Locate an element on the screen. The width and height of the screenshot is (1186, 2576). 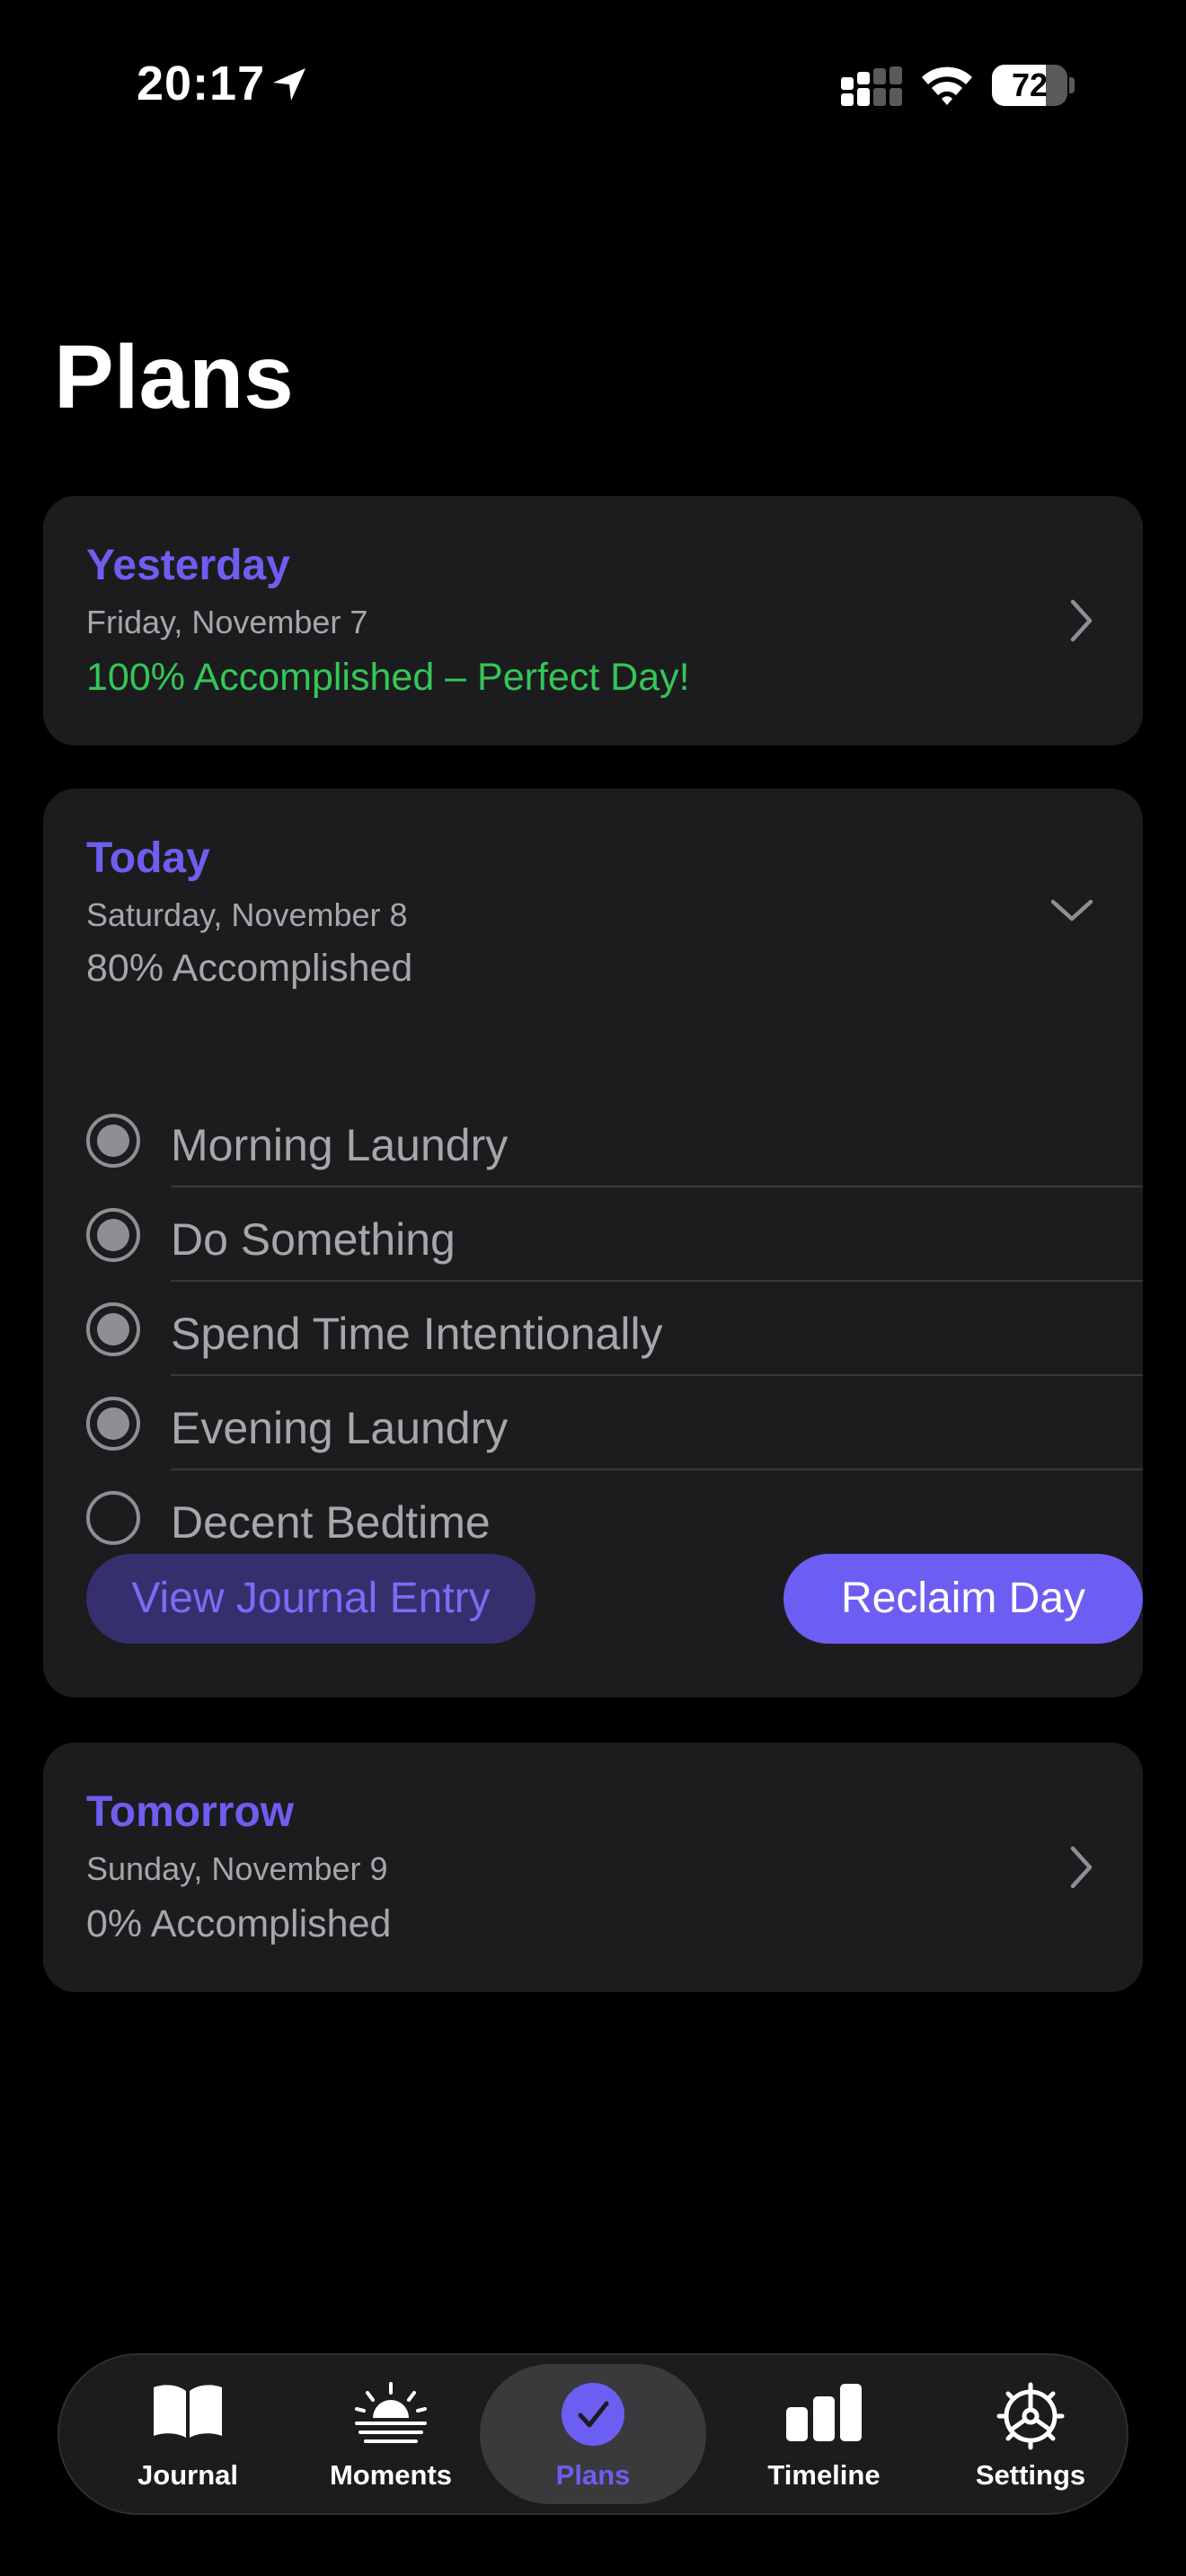
reclaim-day-button: Reclaim Day is located at coordinates (963, 1599).